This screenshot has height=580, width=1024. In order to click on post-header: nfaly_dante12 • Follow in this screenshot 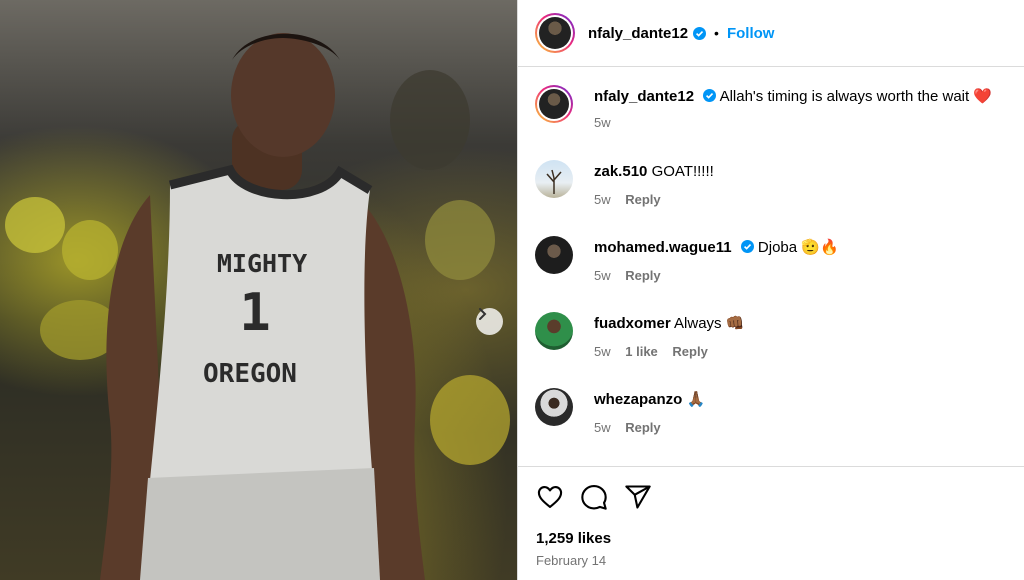, I will do `click(771, 33)`.